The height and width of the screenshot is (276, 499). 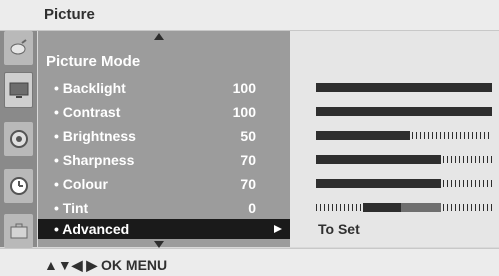 I want to click on menu-item-label: • Sharpness, so click(x=94, y=160).